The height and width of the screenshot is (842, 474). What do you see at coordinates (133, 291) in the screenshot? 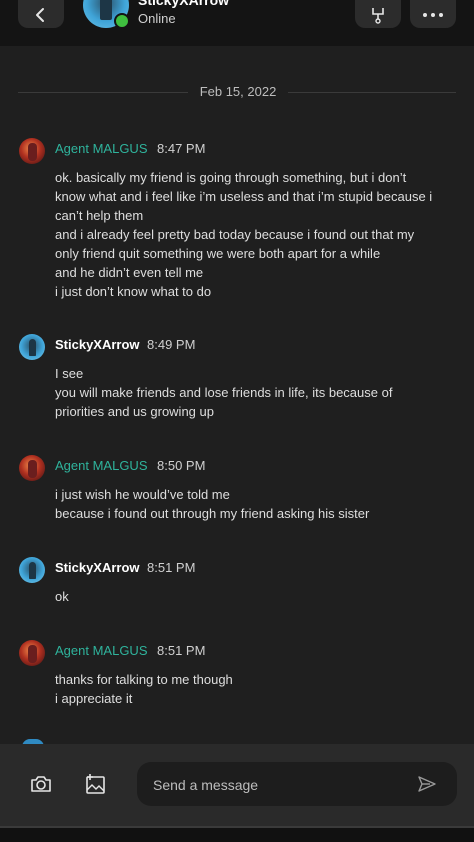
I see `message-line: i just don’t know what to do` at bounding box center [133, 291].